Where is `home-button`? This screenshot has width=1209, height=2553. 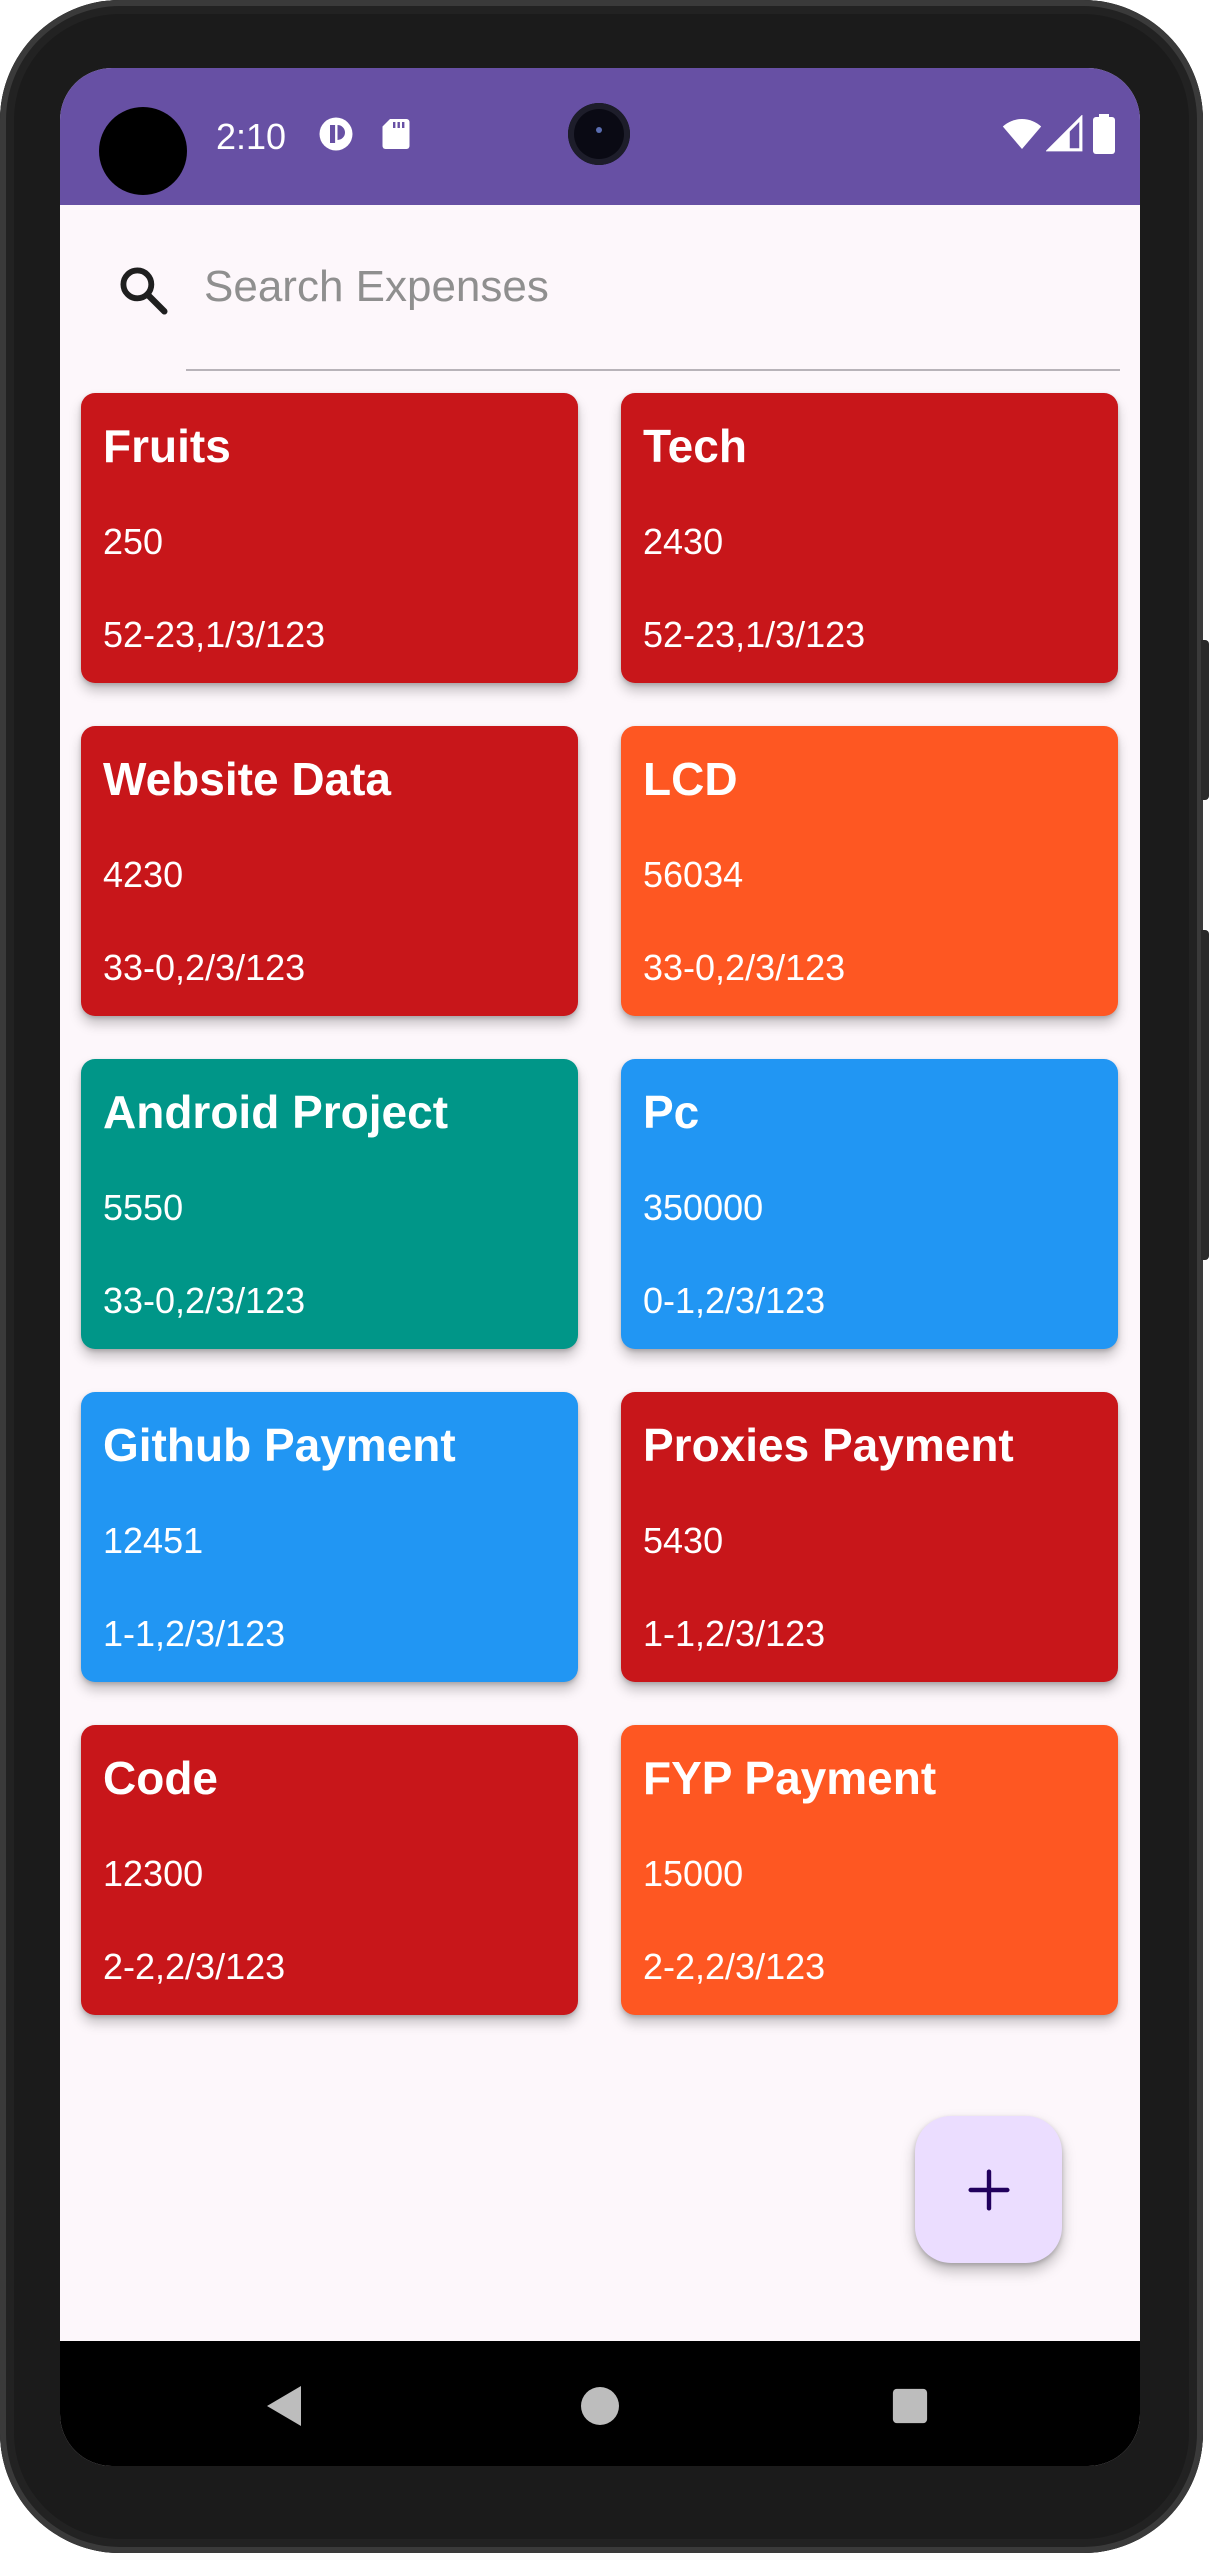
home-button is located at coordinates (600, 2406).